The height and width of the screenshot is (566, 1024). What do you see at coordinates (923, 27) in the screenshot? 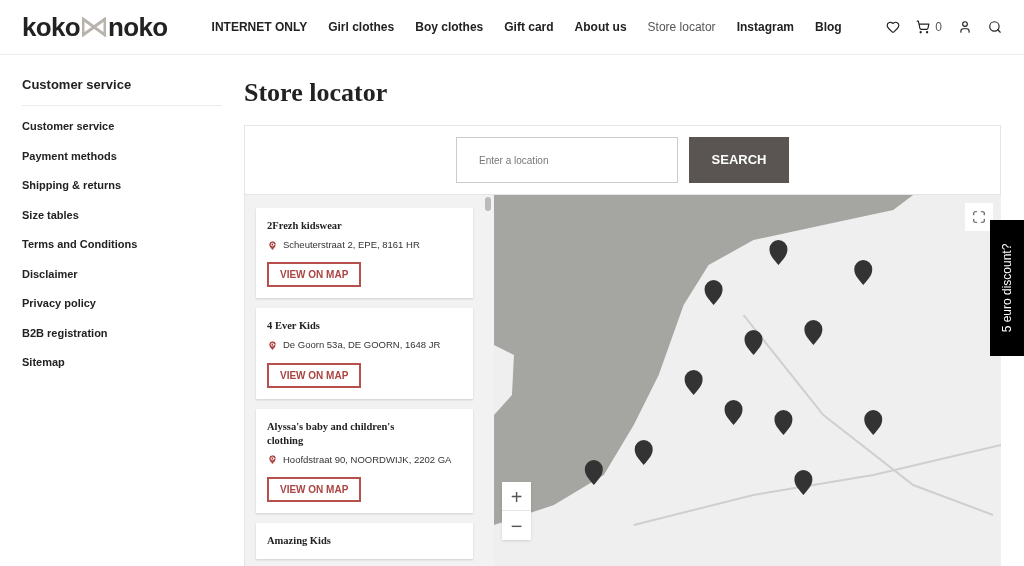
I see `cart-icon` at bounding box center [923, 27].